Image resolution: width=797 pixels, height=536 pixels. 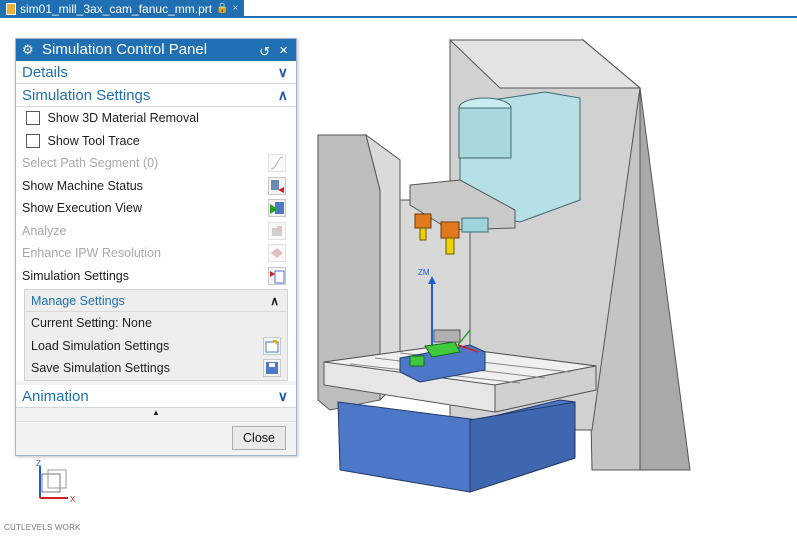 I want to click on row-label: Simulation Settings, so click(x=76, y=275).